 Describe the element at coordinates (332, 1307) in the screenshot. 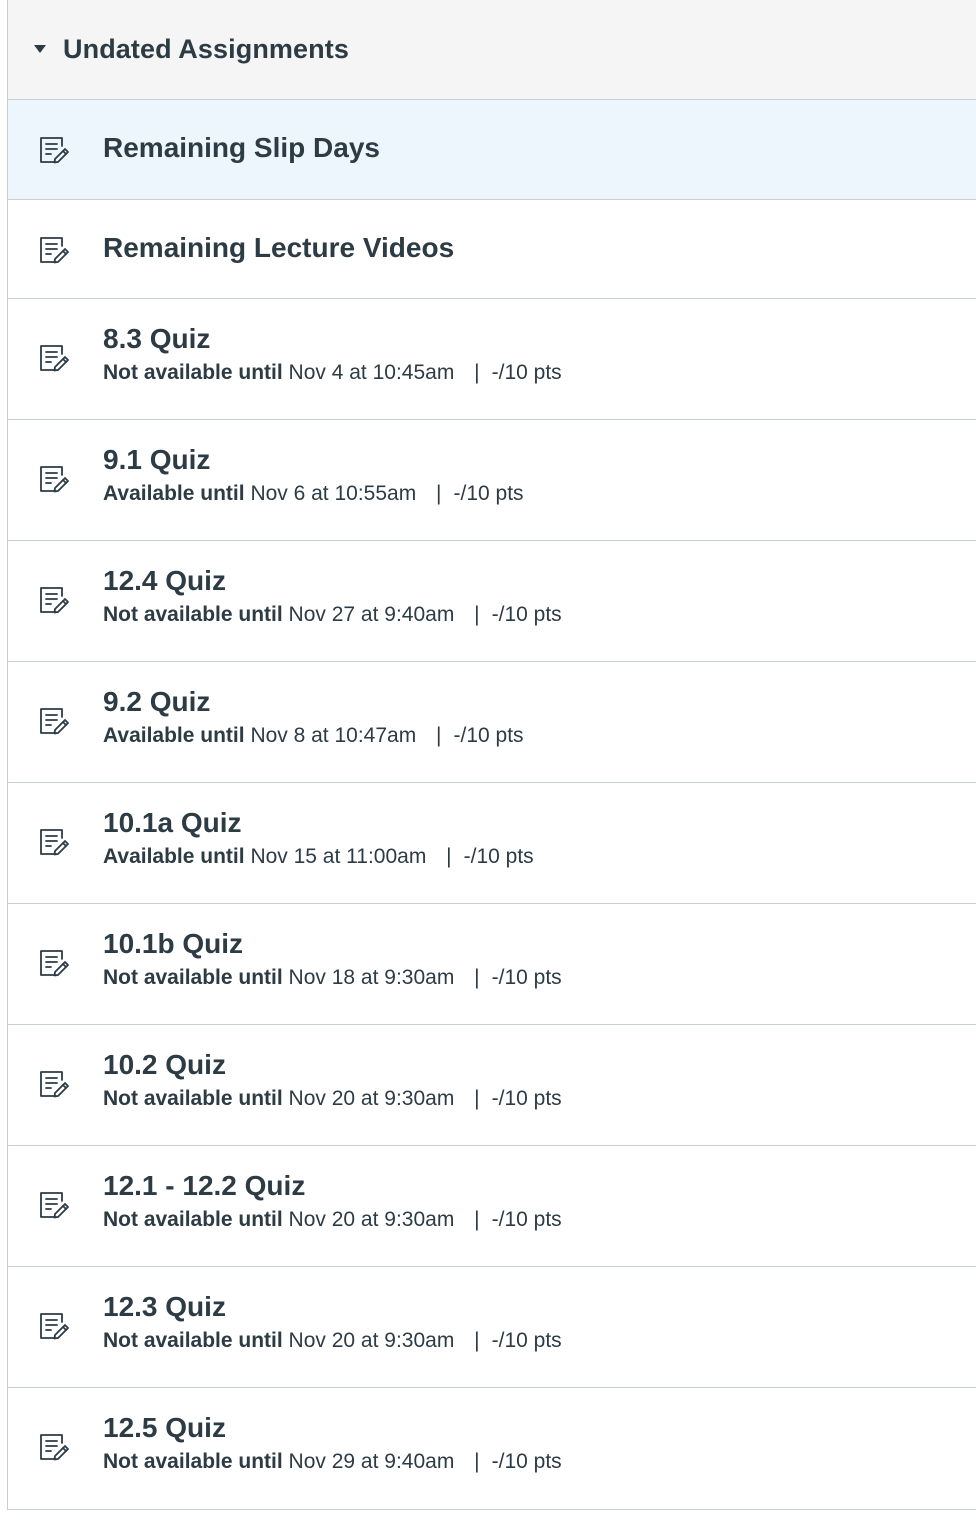

I see `assignment-title: 12.3 Quiz` at that location.